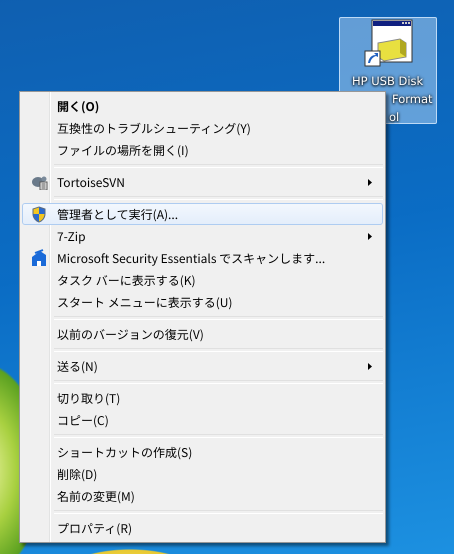 The height and width of the screenshot is (554, 454). I want to click on shortcut-label: Format, so click(412, 99).